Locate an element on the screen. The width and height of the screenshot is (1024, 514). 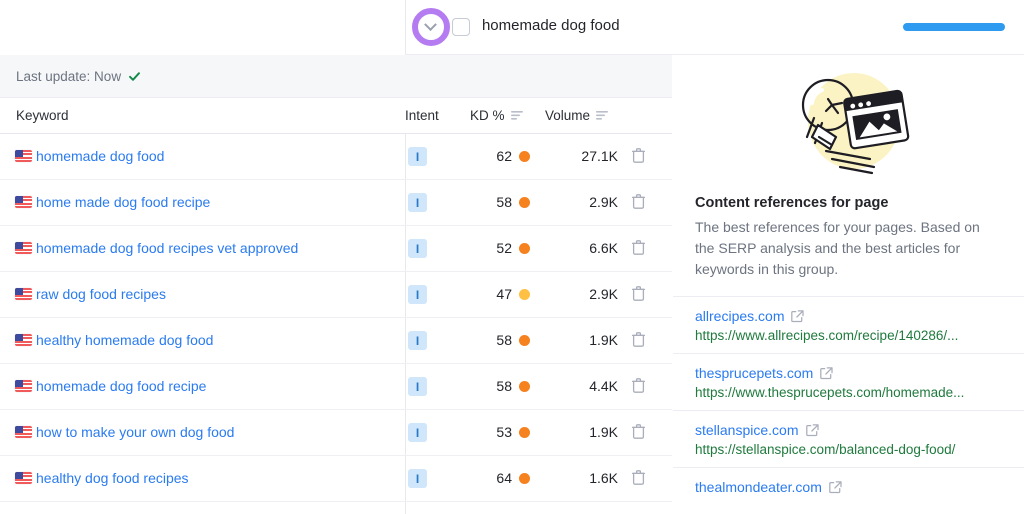
keyword-link: raw dog food recipes is located at coordinates (101, 294).